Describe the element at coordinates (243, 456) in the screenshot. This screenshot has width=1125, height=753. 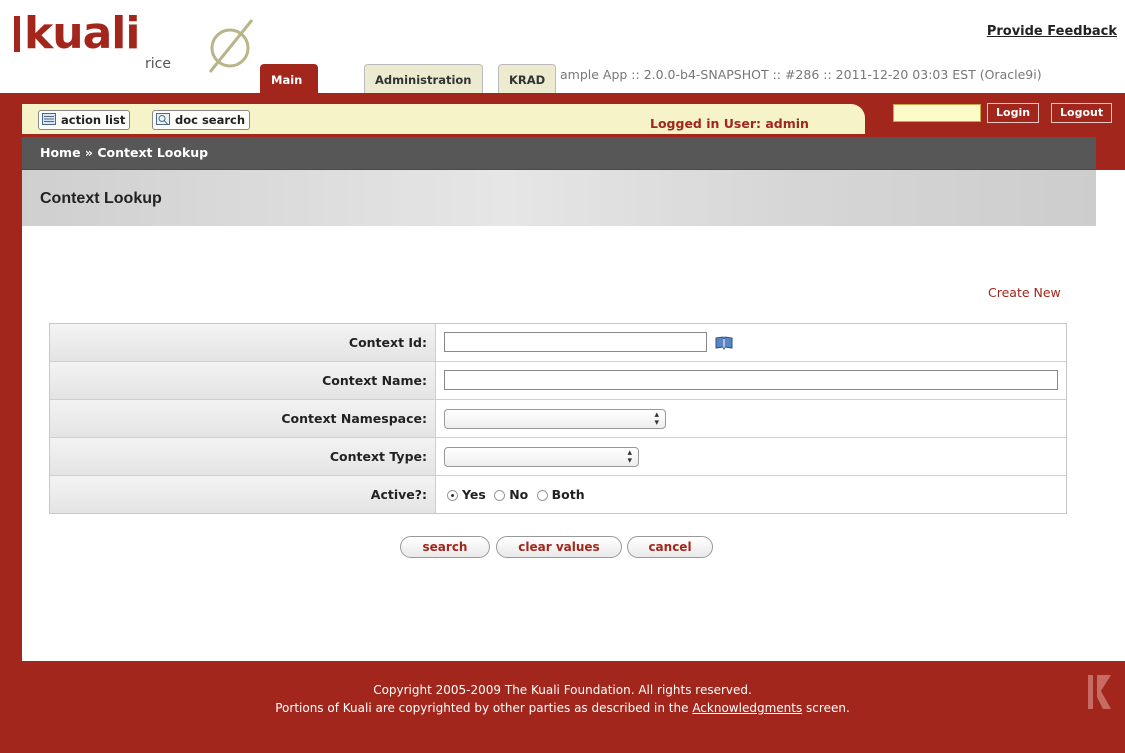
I see `context-type-label: Context Type:` at that location.